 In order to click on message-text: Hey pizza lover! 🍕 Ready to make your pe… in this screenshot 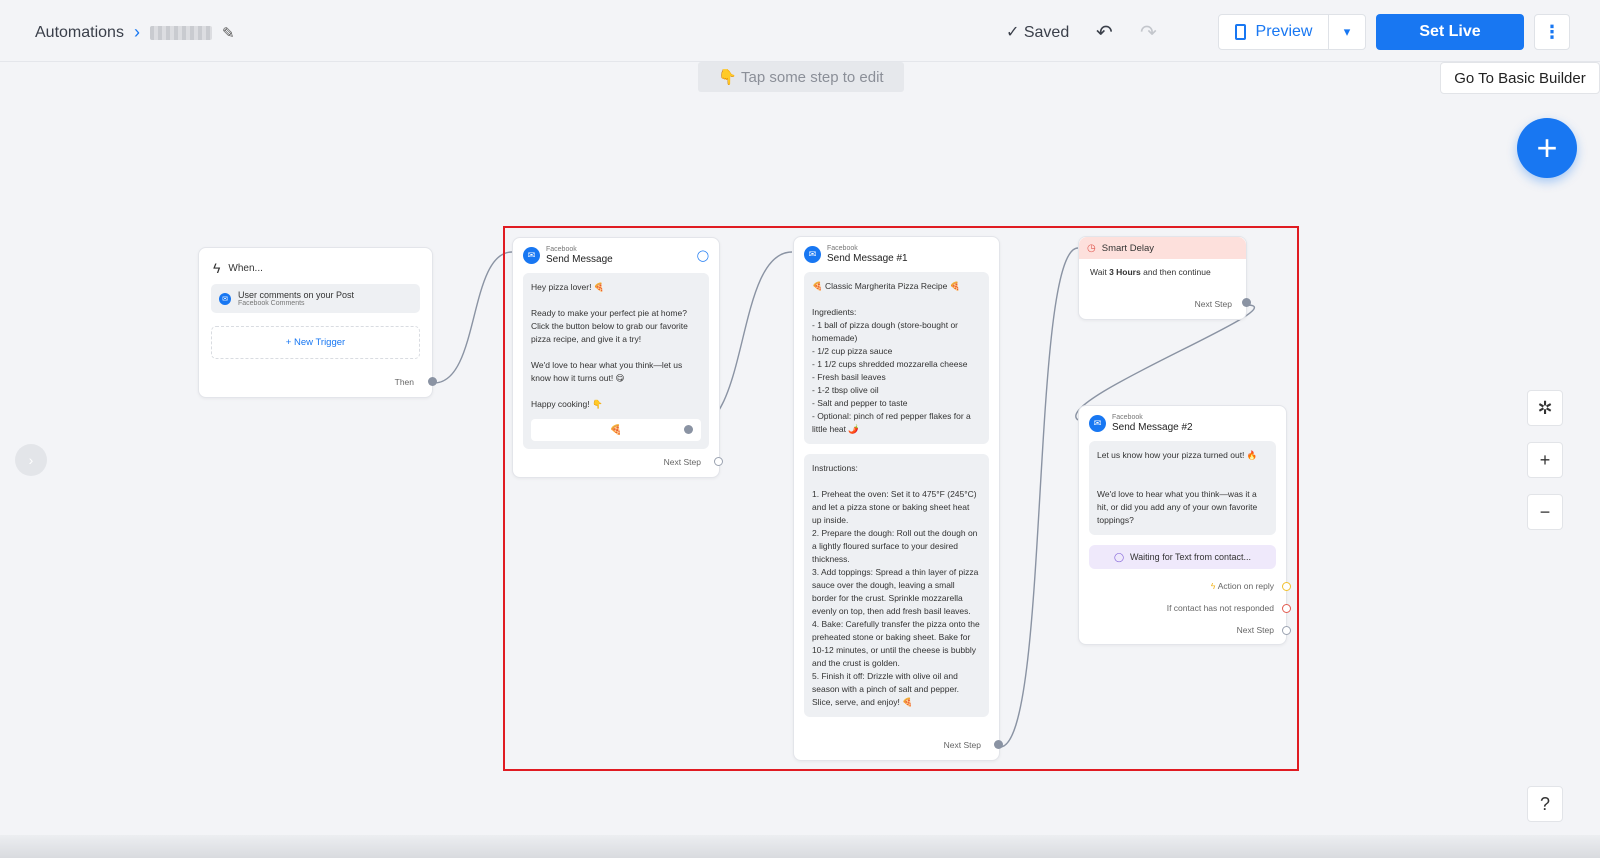, I will do `click(616, 346)`.